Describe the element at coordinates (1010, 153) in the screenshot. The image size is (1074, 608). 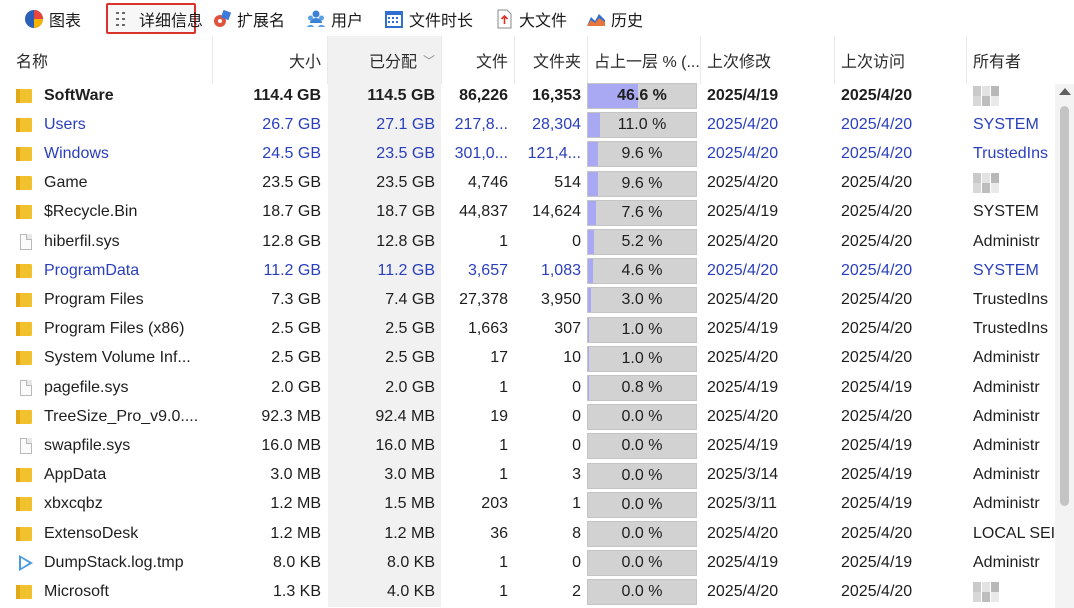
I see `owner-cell: TrustedIns` at that location.